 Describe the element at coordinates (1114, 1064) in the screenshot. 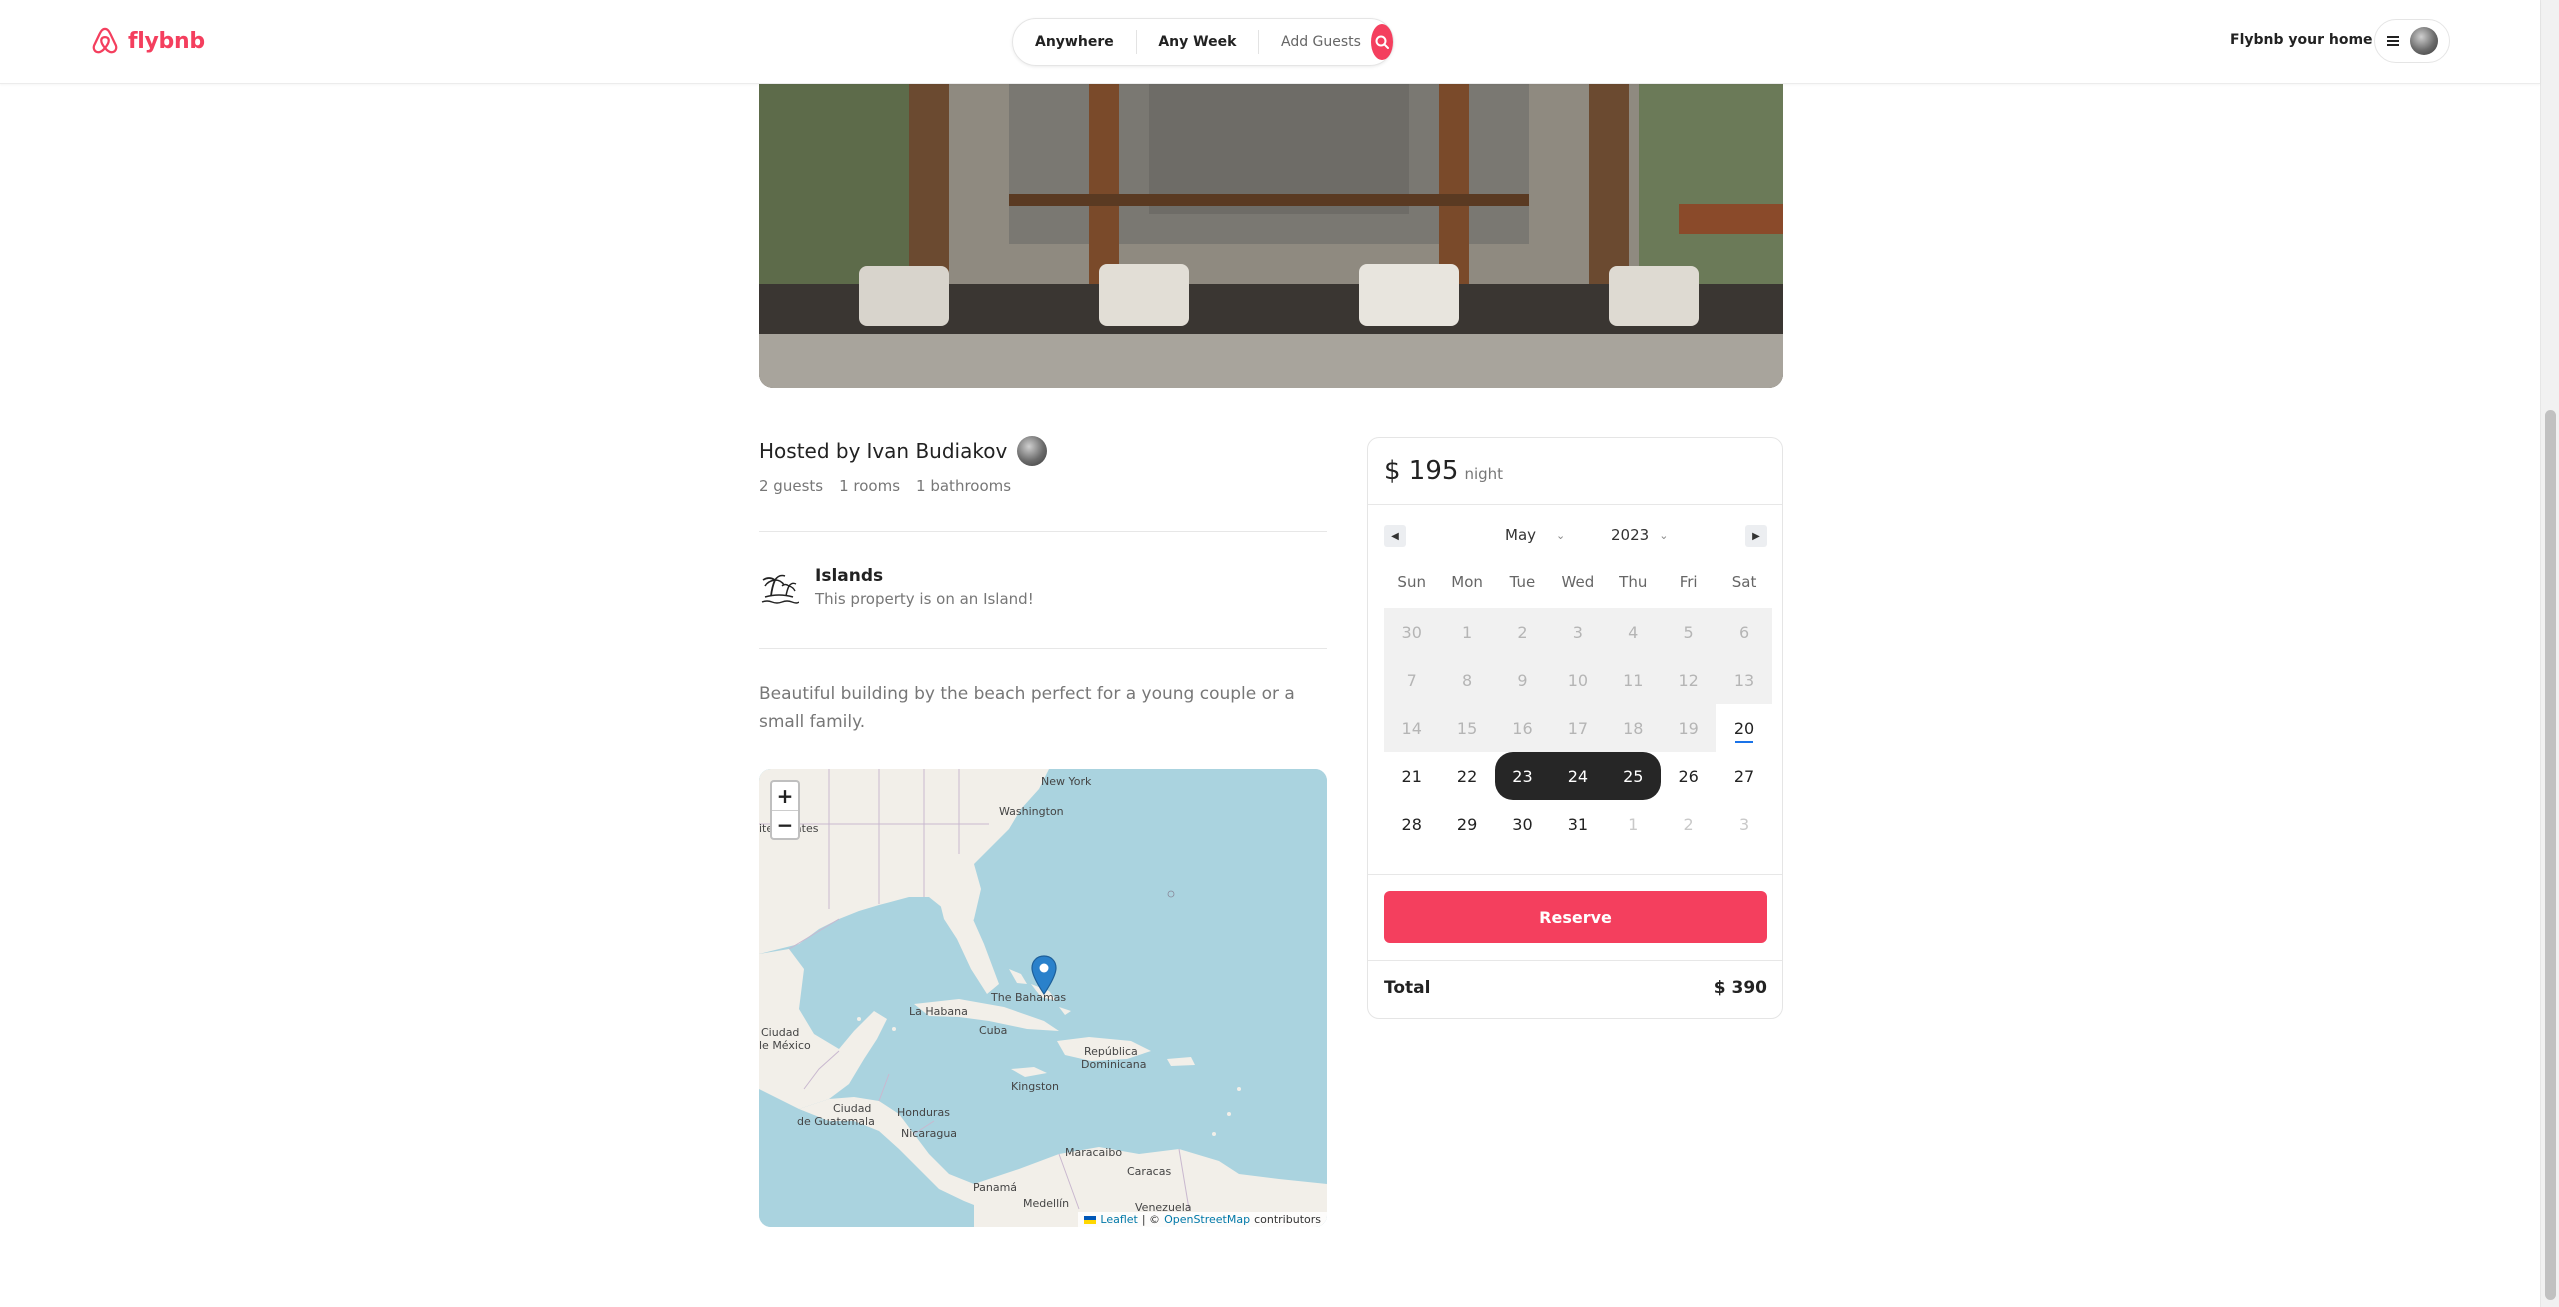

I see `map-label: Dominicana` at that location.